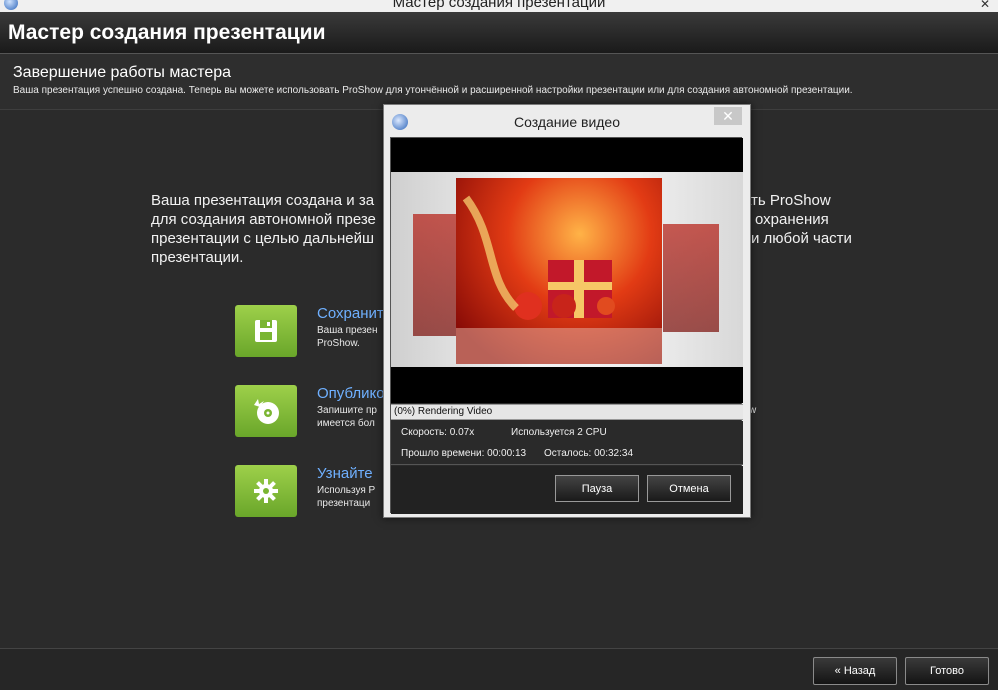  What do you see at coordinates (263, 219) in the screenshot?
I see `intro-line-2: для создания автономной презе` at bounding box center [263, 219].